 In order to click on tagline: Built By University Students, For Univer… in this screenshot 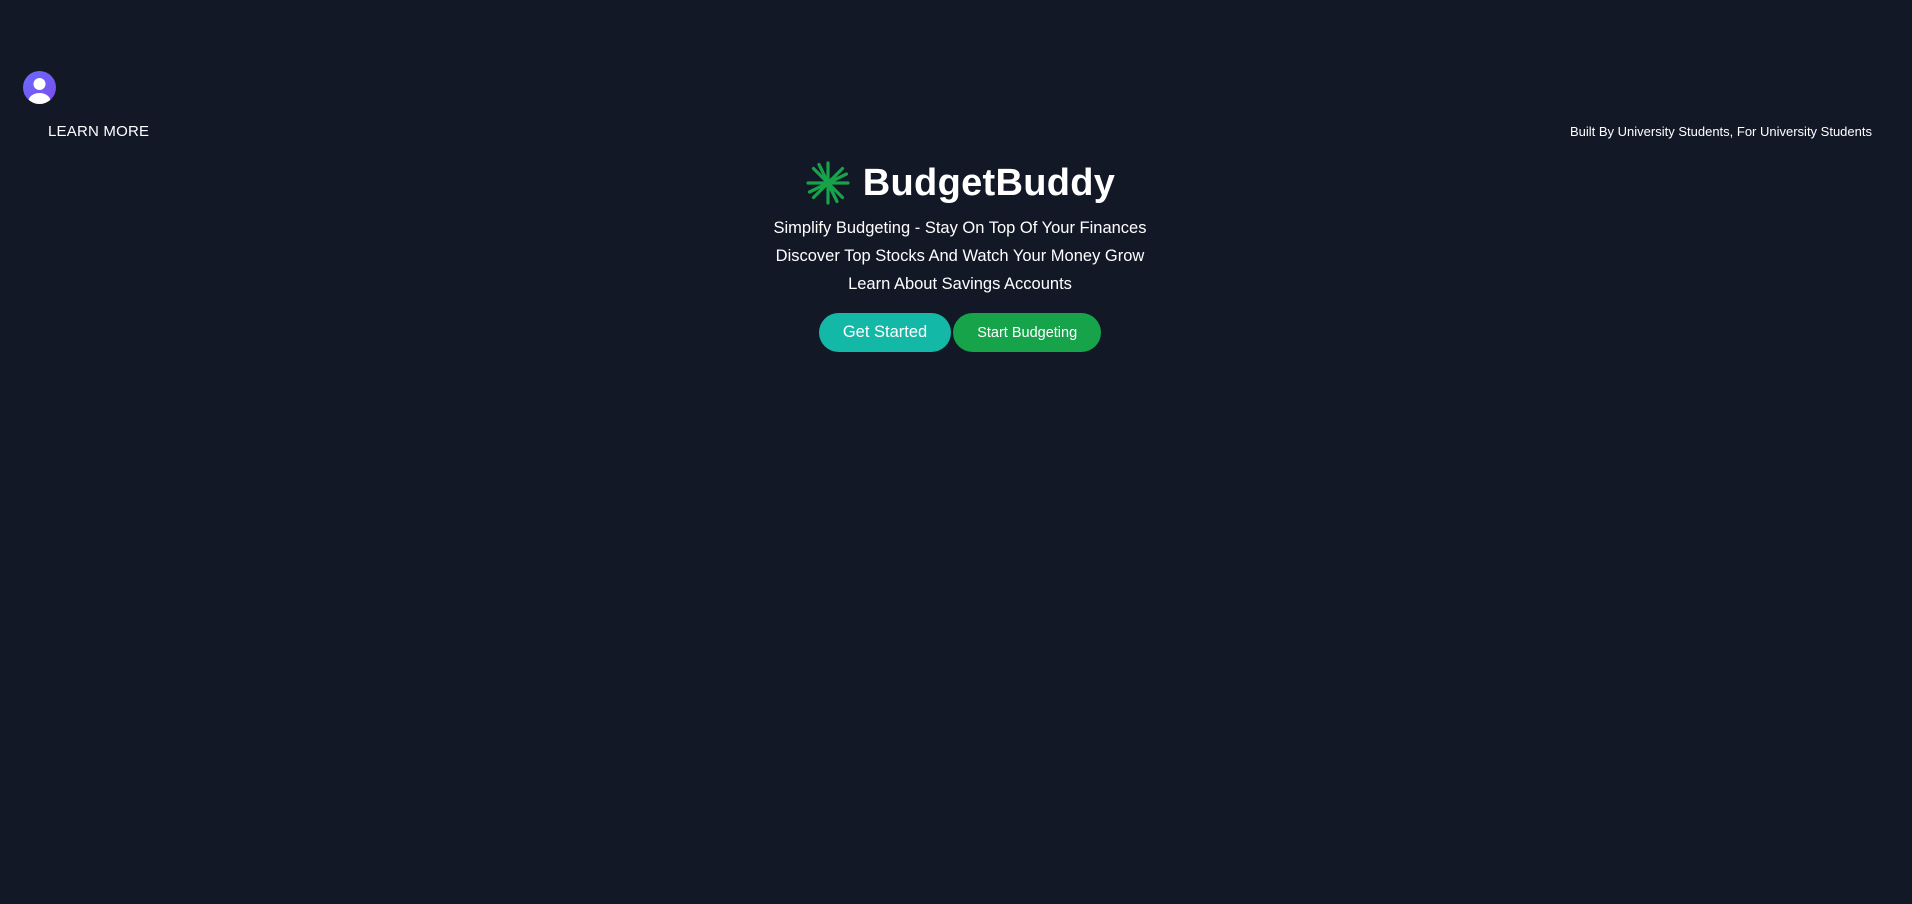, I will do `click(1720, 131)`.